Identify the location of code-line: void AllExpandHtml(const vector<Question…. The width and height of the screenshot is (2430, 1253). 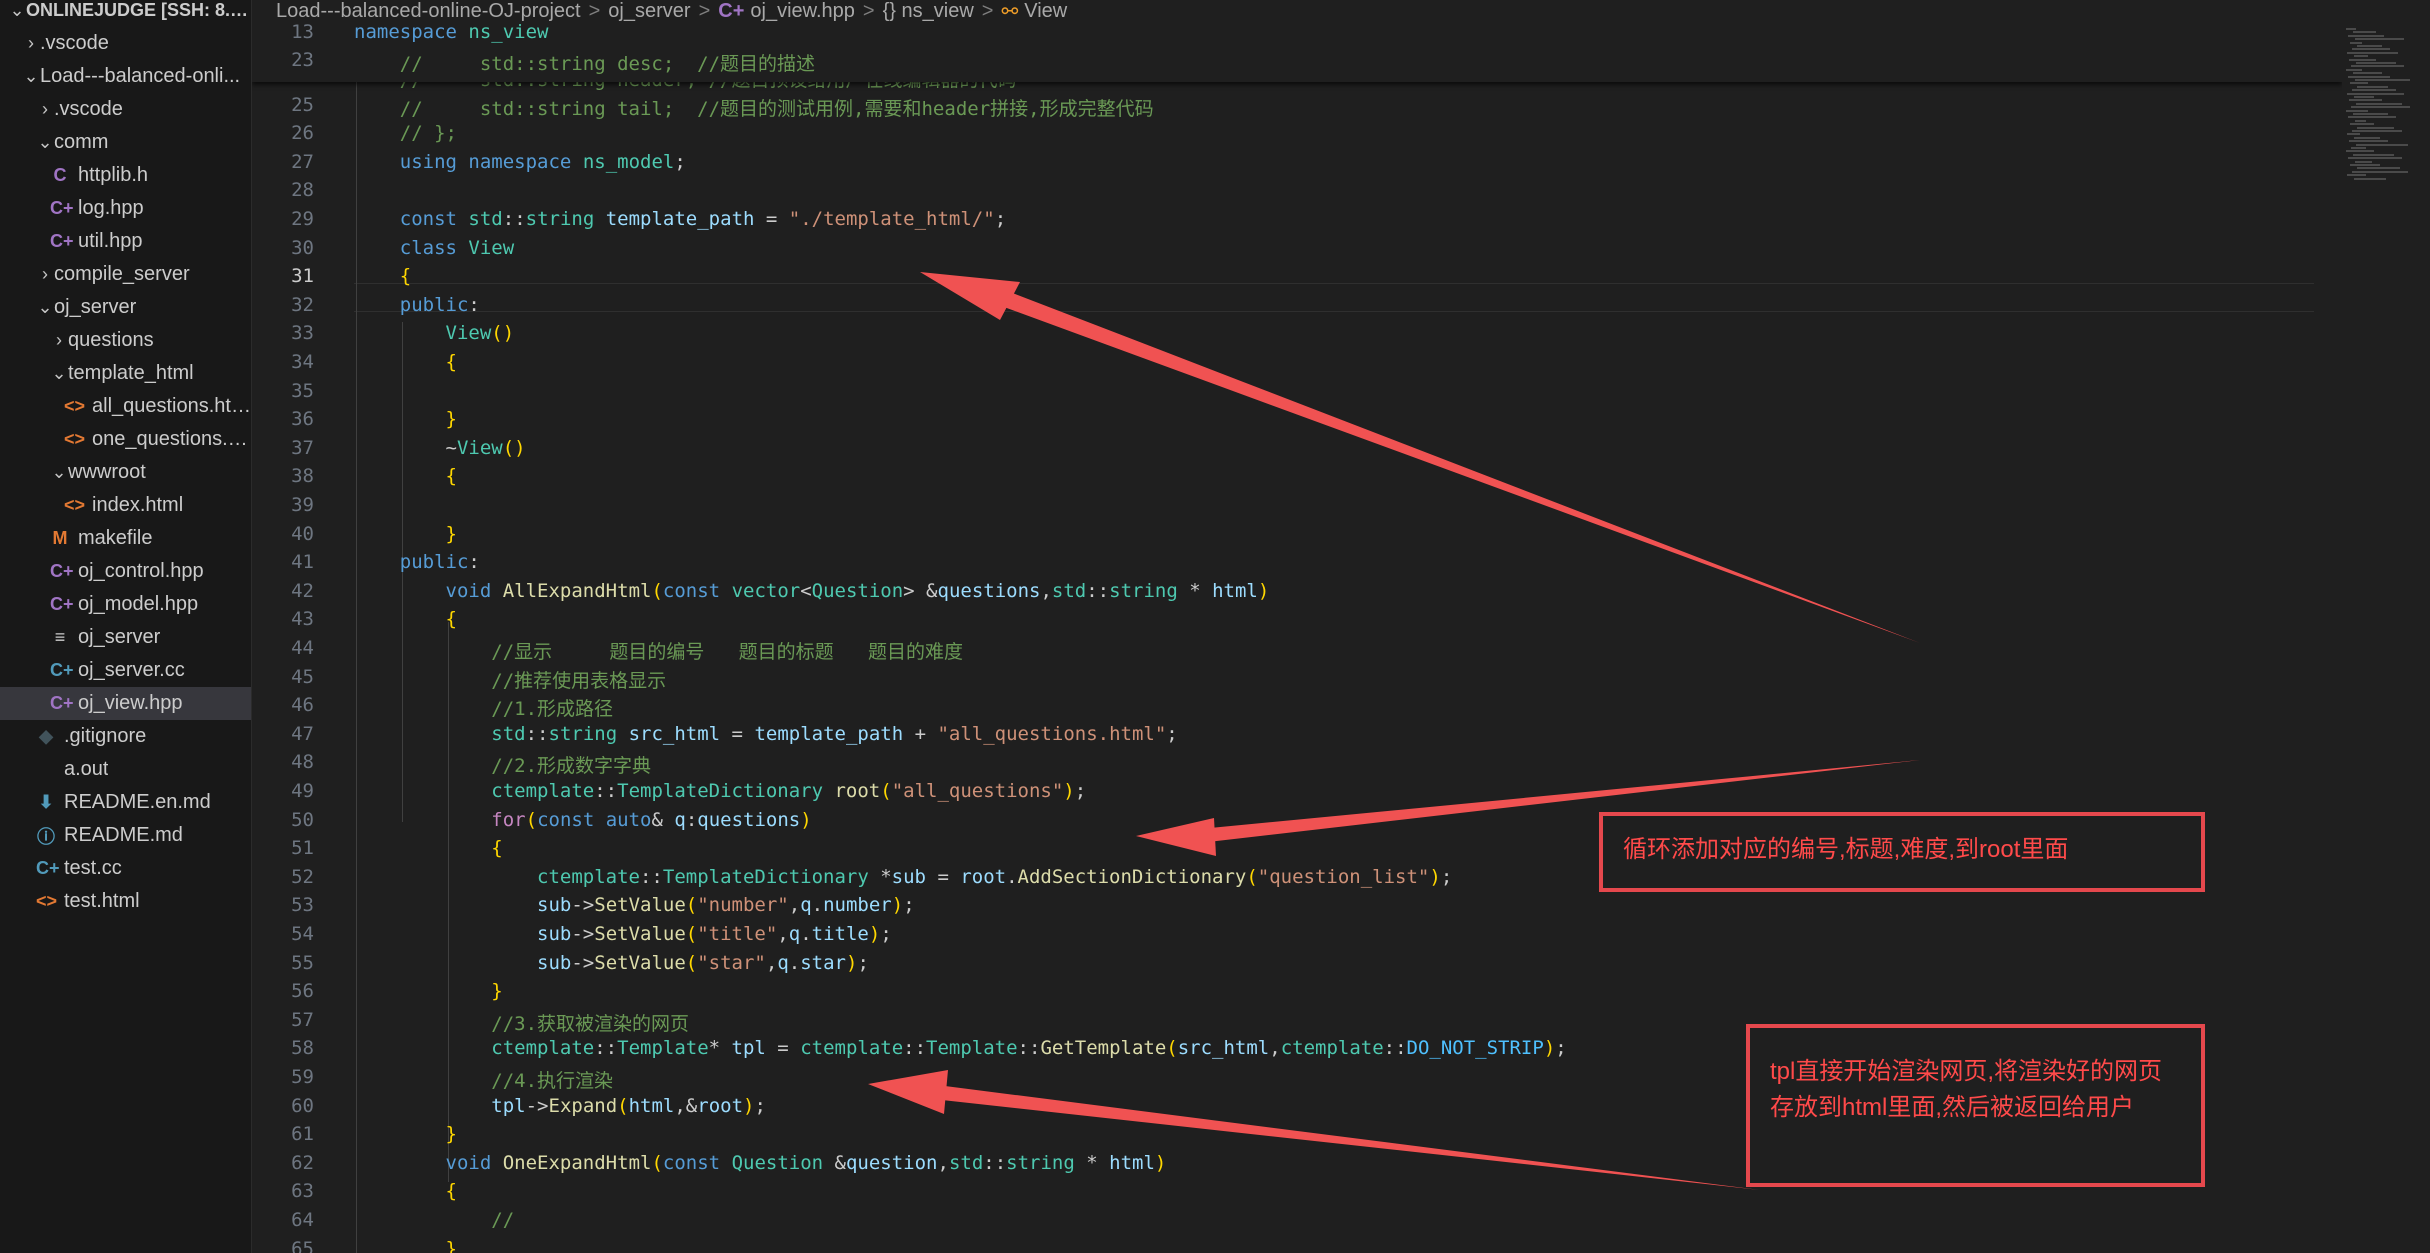
(812, 591).